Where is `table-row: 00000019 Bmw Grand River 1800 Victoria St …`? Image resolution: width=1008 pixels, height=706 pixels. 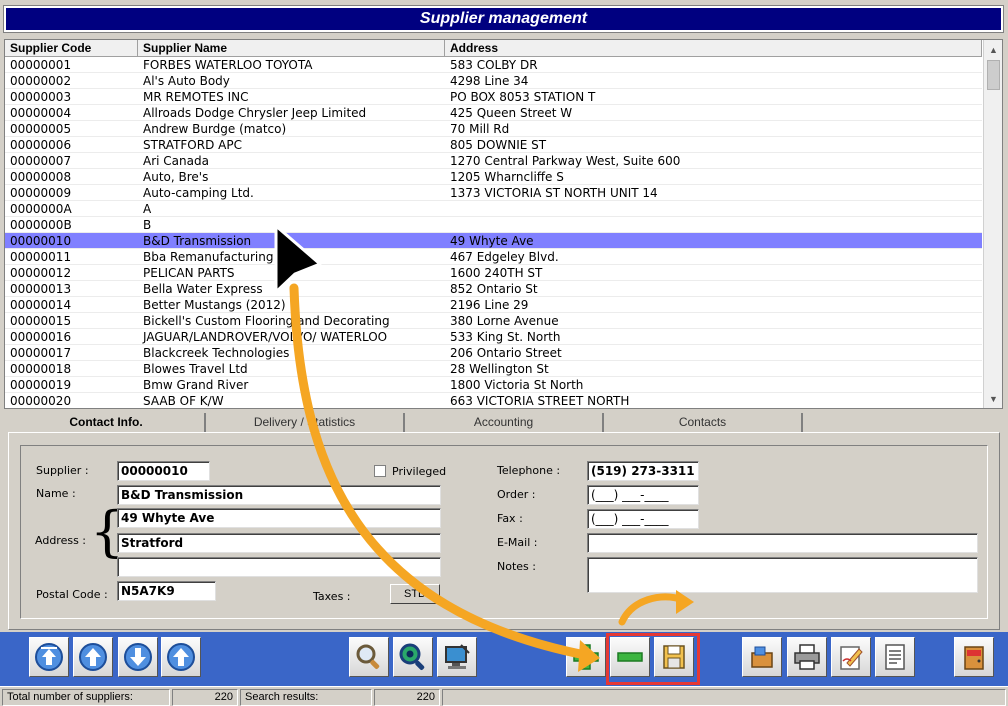 table-row: 00000019 Bmw Grand River 1800 Victoria St … is located at coordinates (493, 385).